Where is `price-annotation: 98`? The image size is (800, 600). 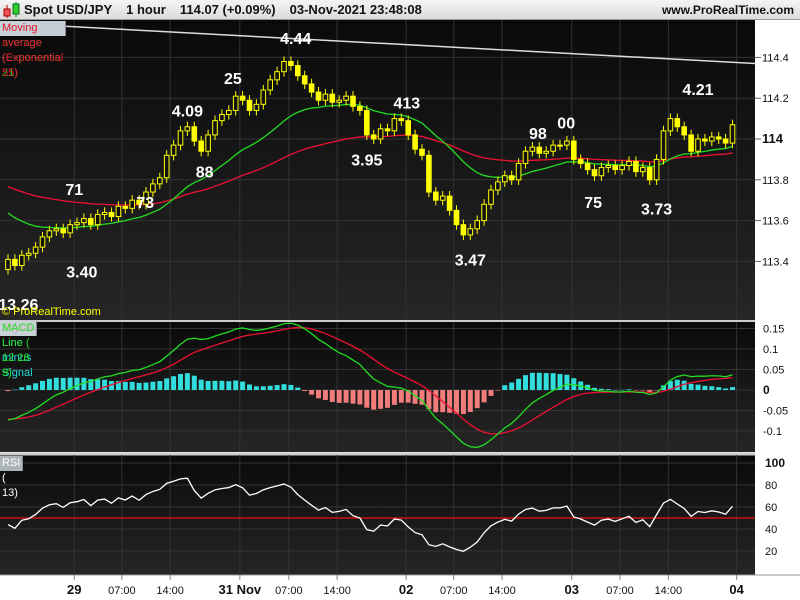
price-annotation: 98 is located at coordinates (538, 134).